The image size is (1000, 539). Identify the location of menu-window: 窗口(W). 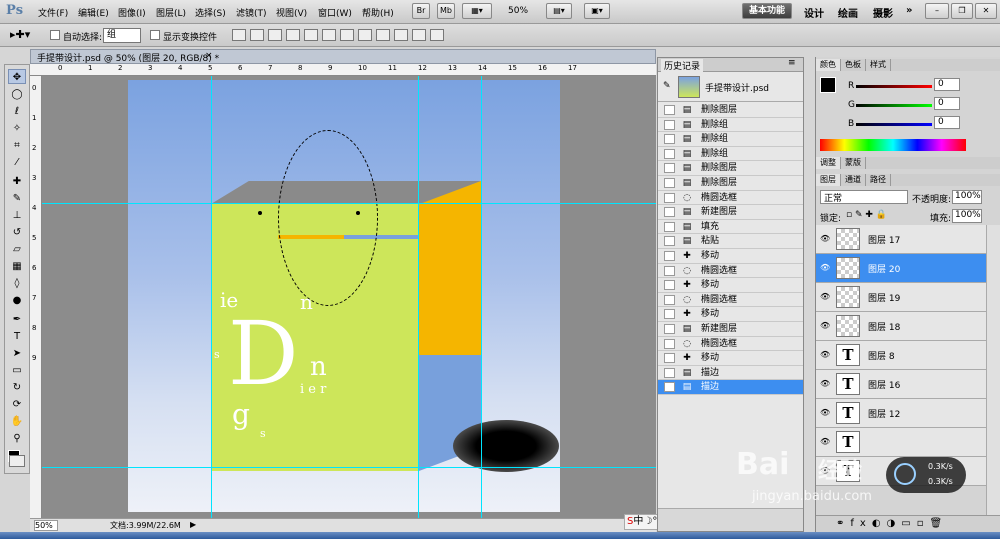
(335, 12).